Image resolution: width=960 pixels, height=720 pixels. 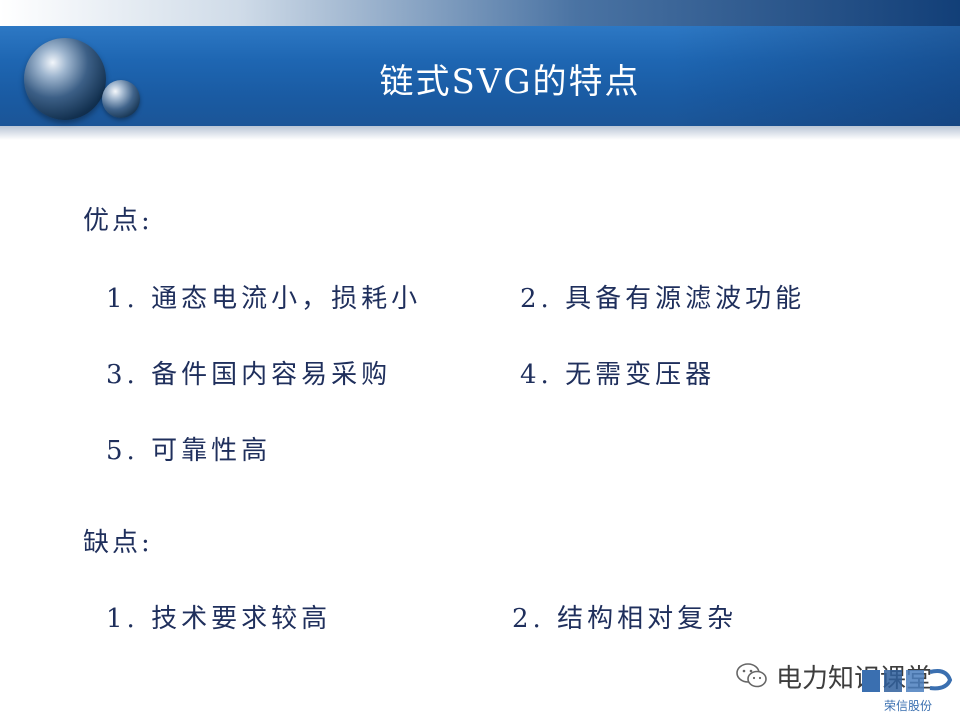 What do you see at coordinates (625, 619) in the screenshot?
I see `disadvantage-item: 2. 结构相对复杂` at bounding box center [625, 619].